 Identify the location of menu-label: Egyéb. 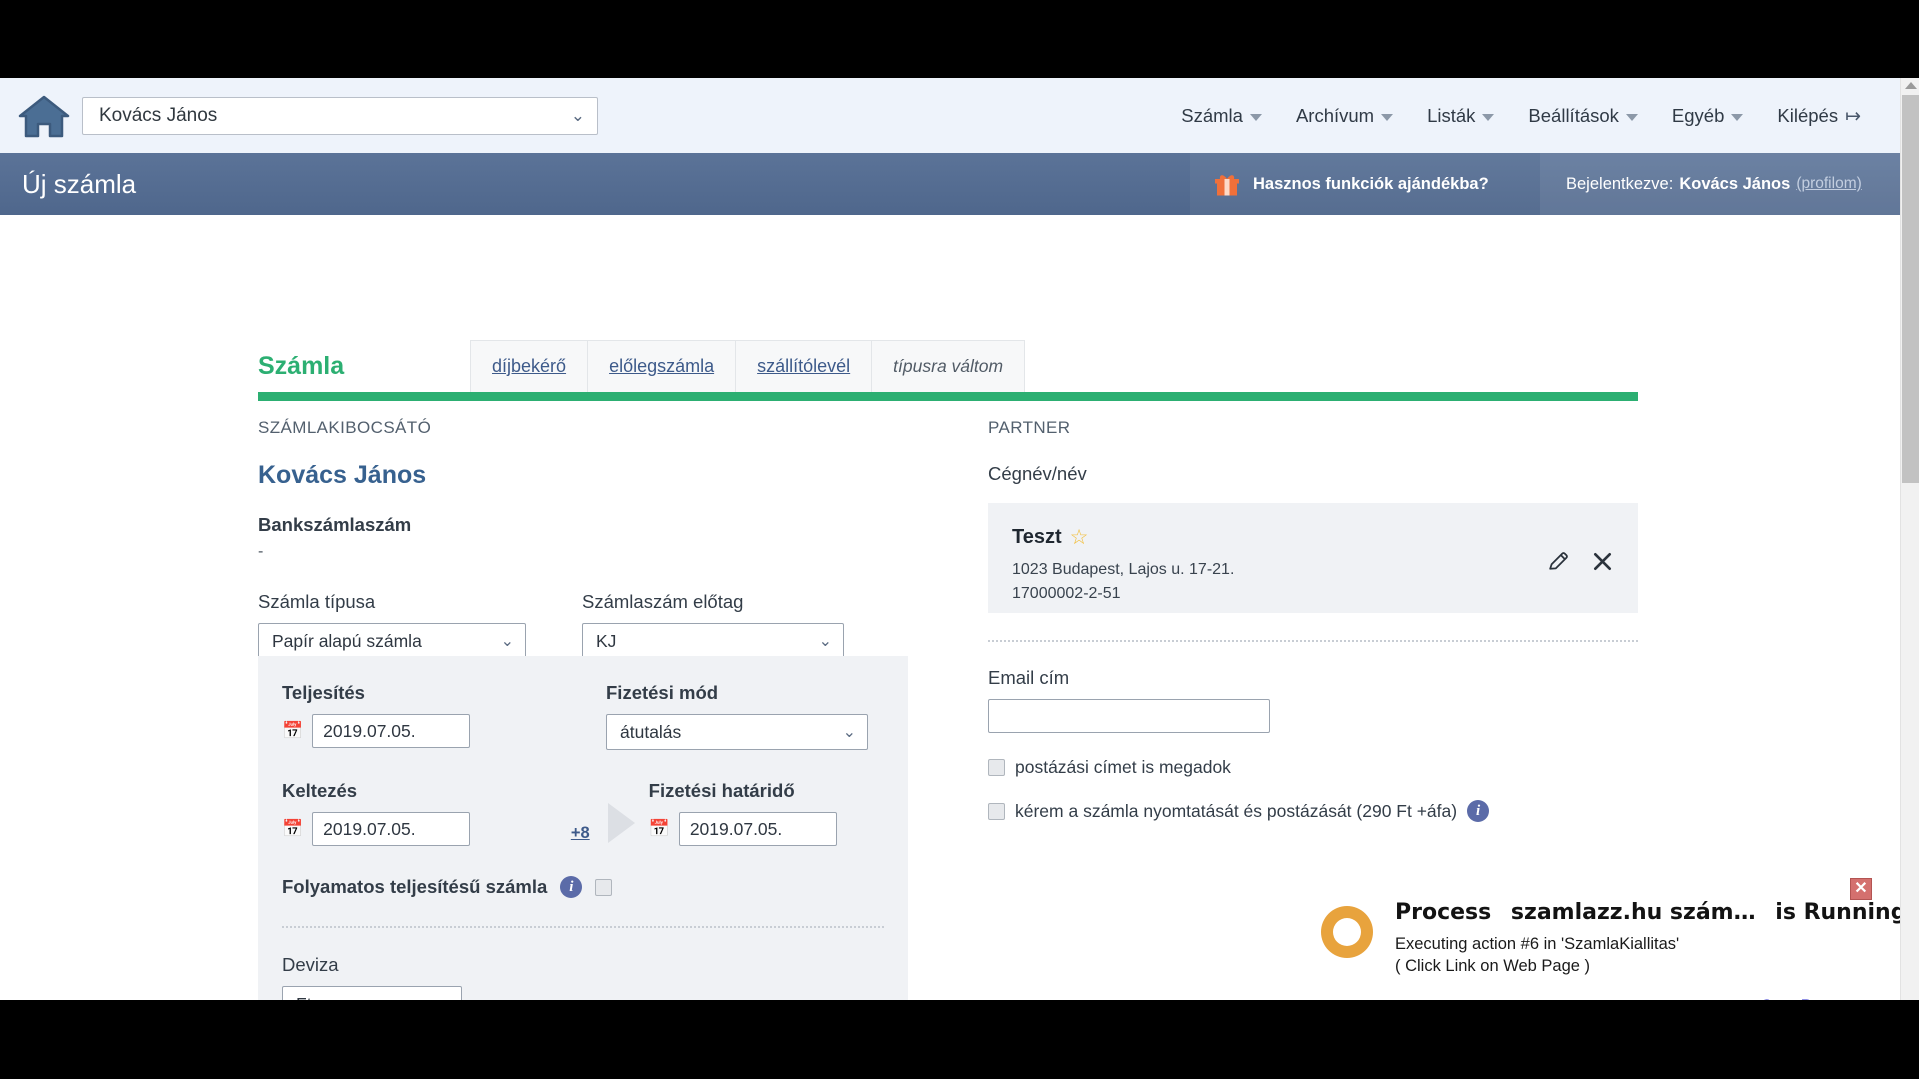
(1698, 115).